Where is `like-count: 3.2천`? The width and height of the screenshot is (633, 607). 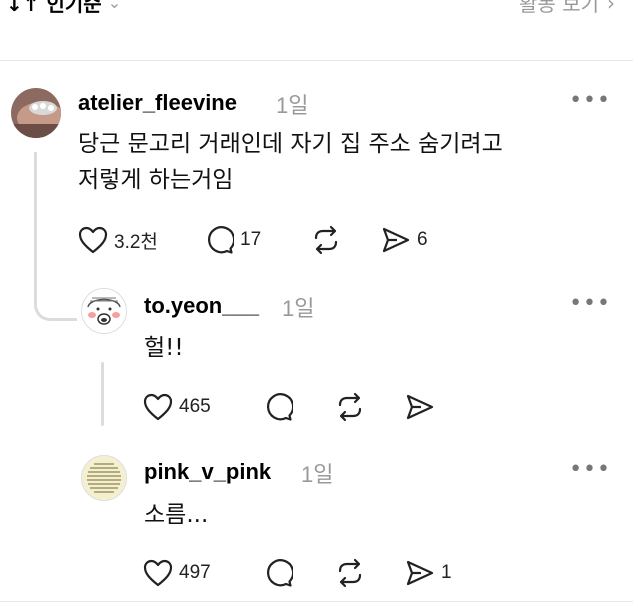 like-count: 3.2천 is located at coordinates (136, 242).